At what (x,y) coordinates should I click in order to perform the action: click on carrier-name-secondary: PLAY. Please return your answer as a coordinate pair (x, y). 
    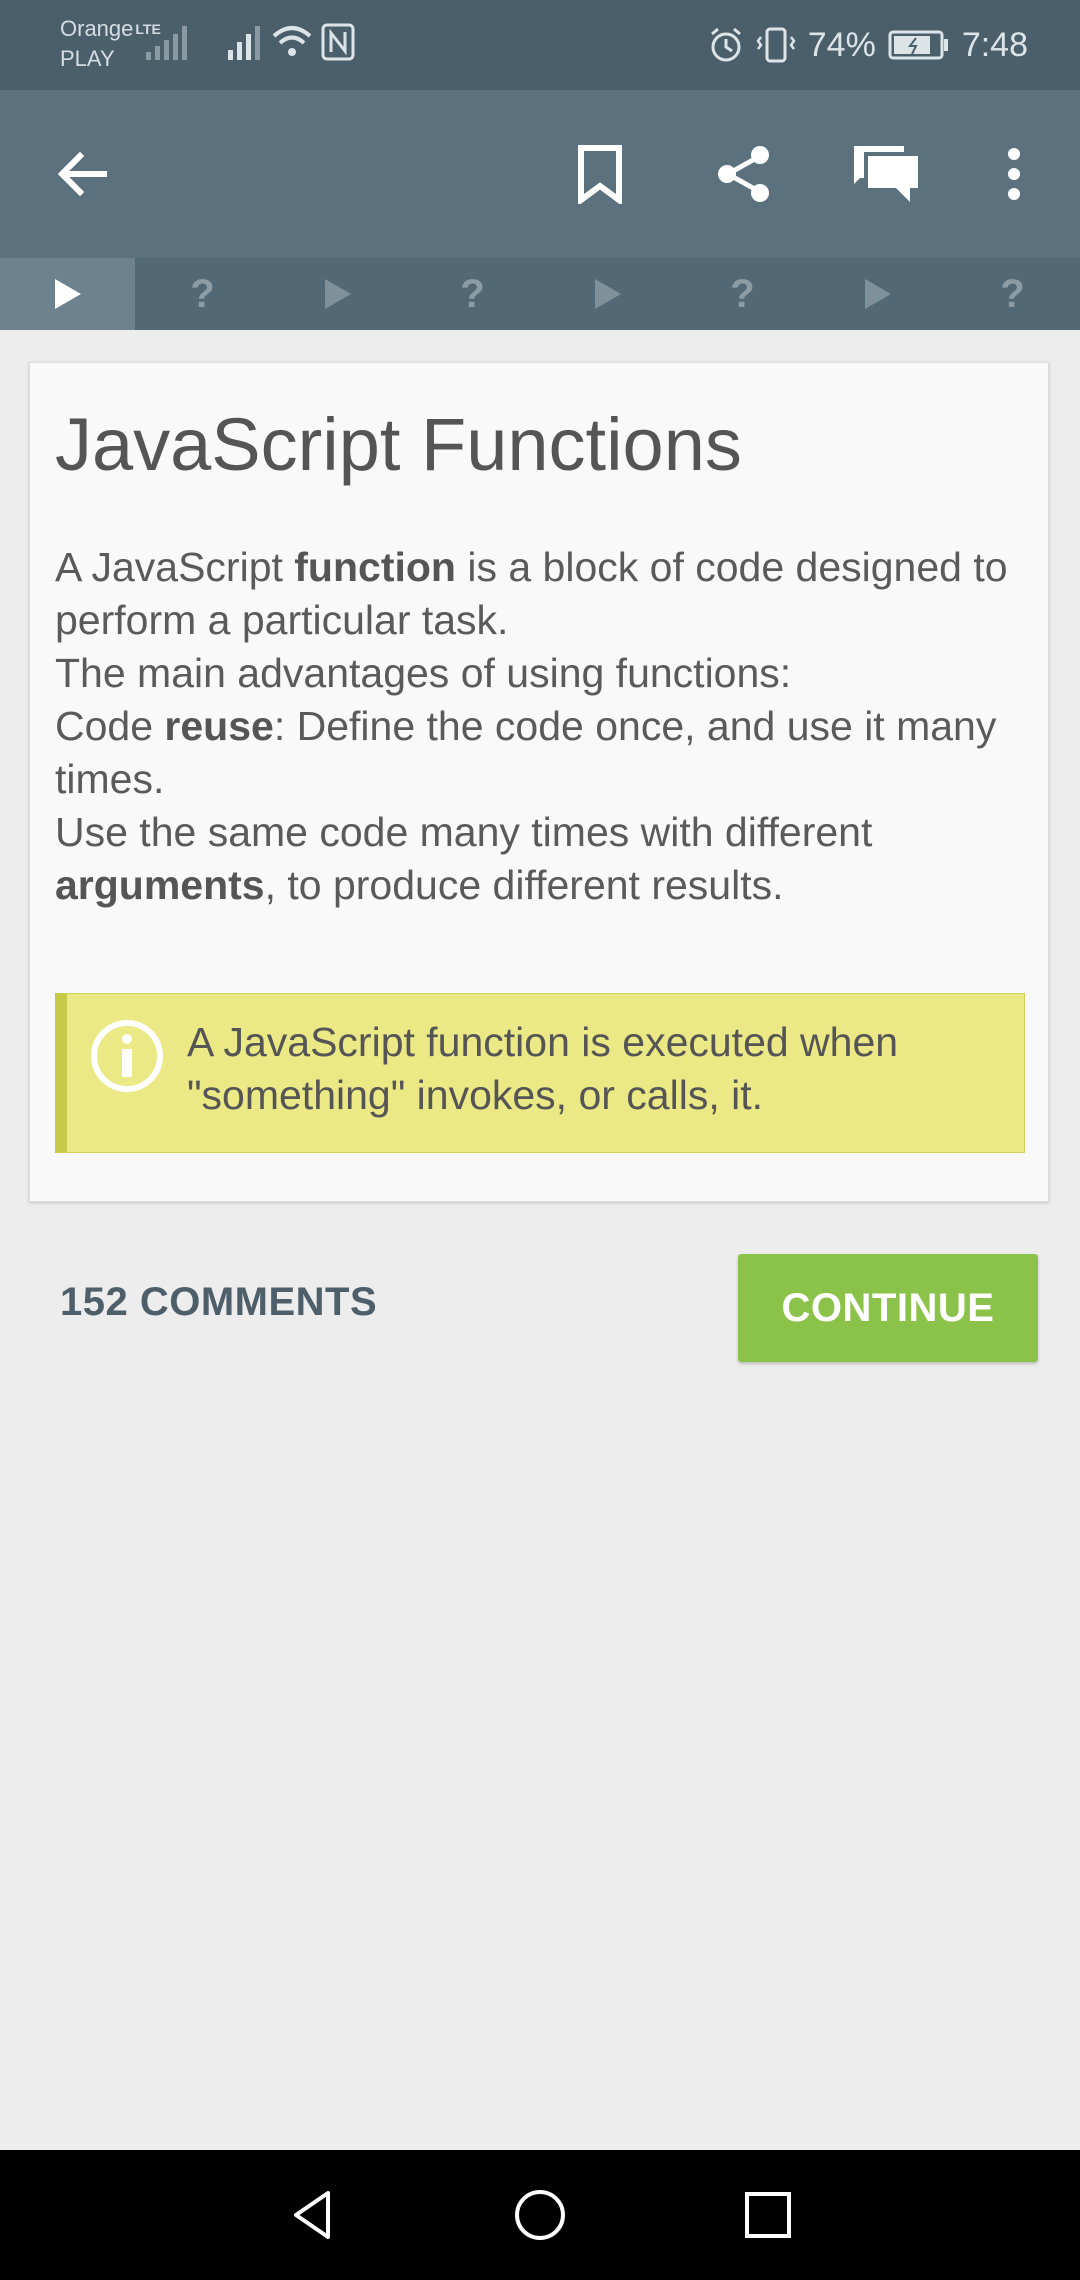
    Looking at the image, I should click on (87, 58).